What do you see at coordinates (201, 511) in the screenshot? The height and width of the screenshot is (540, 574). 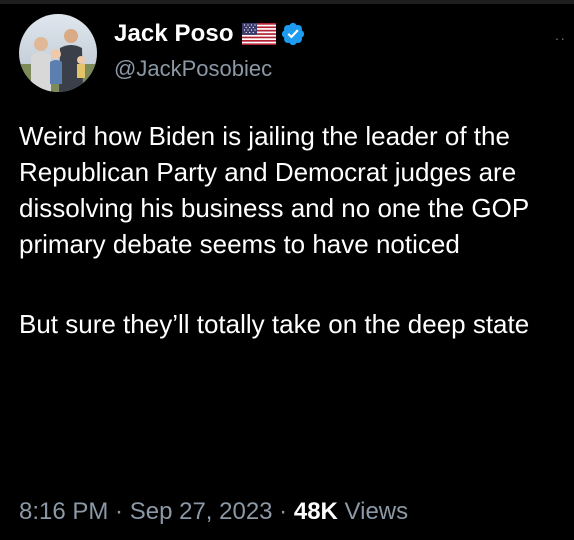 I see `tweet-date: Sep 27, 2023` at bounding box center [201, 511].